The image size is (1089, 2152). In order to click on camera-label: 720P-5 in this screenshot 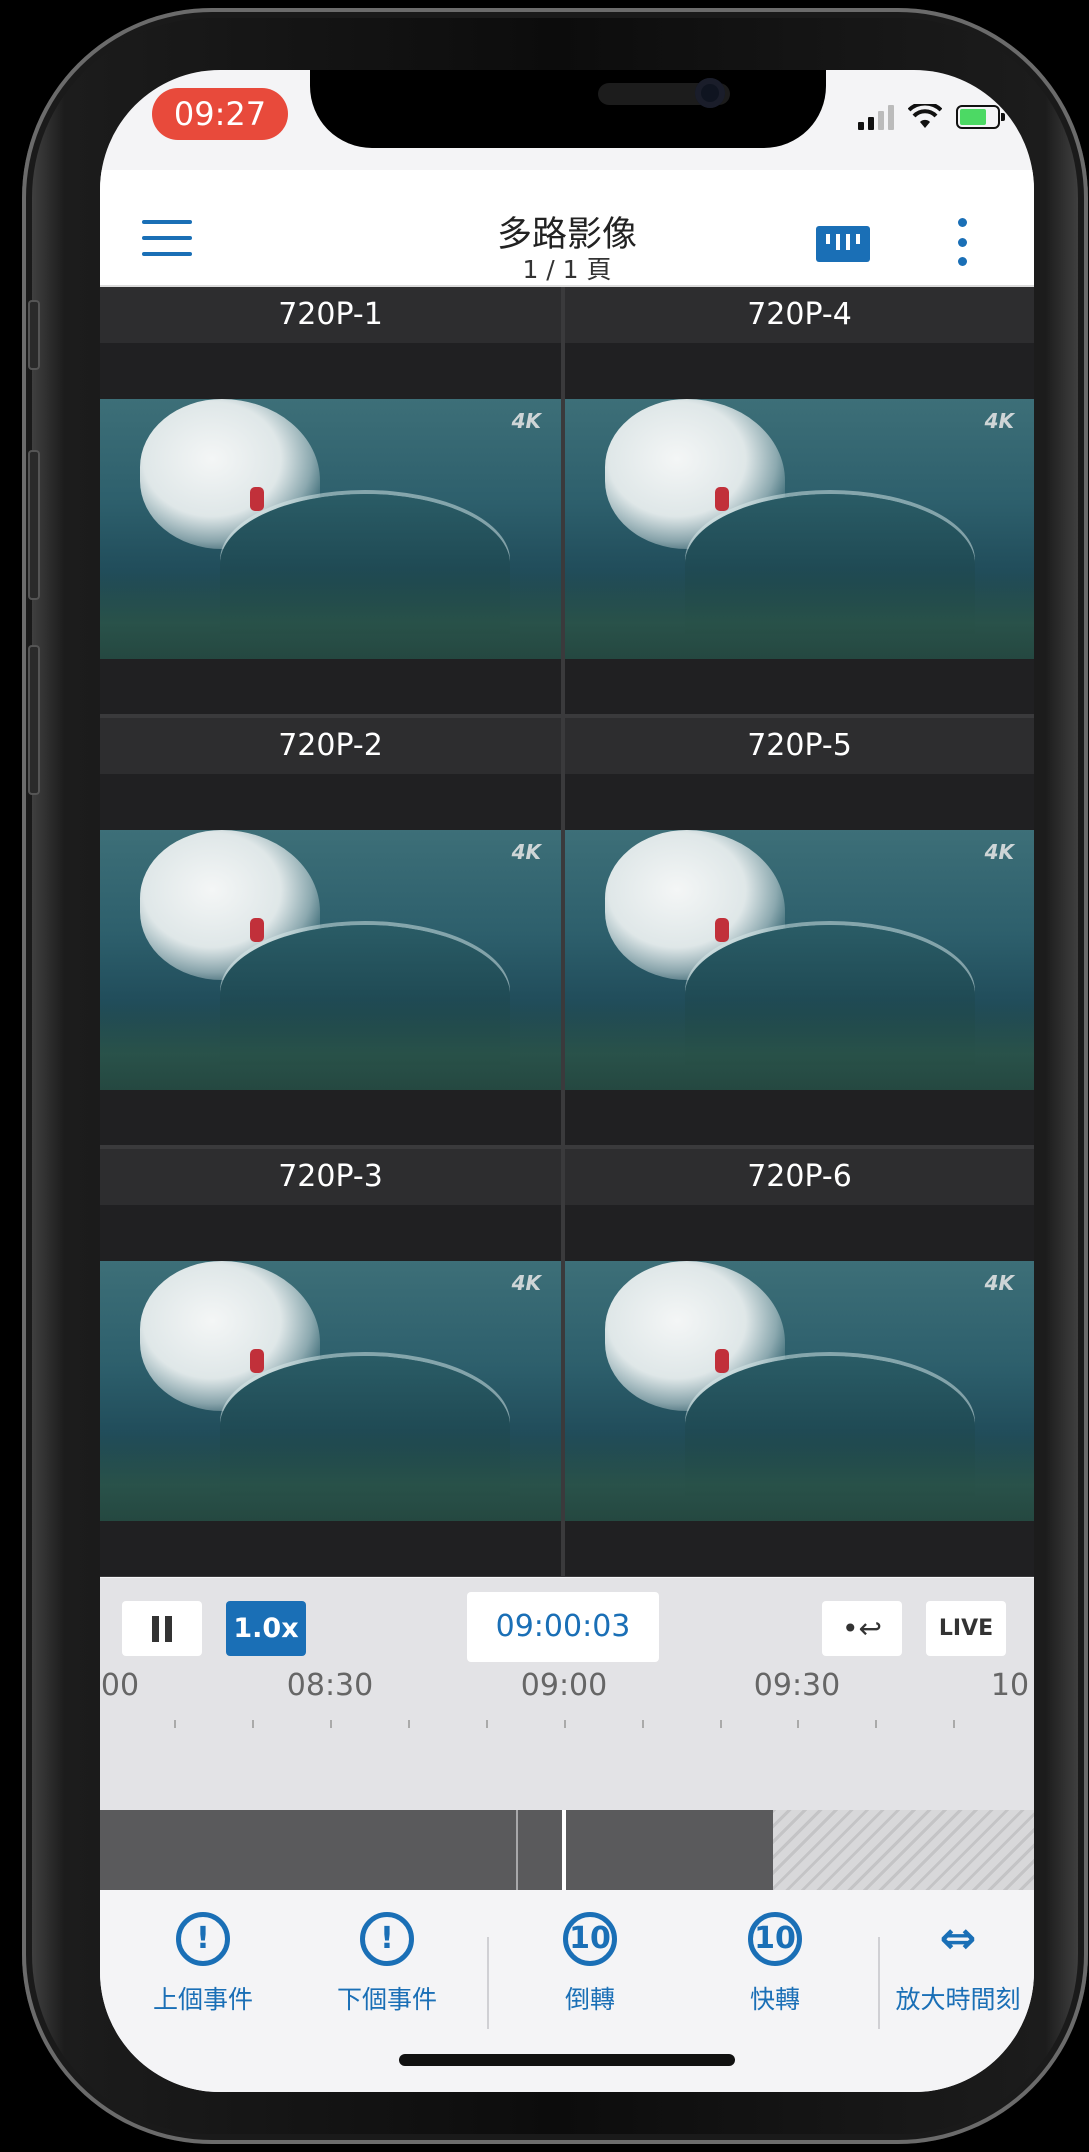, I will do `click(799, 746)`.